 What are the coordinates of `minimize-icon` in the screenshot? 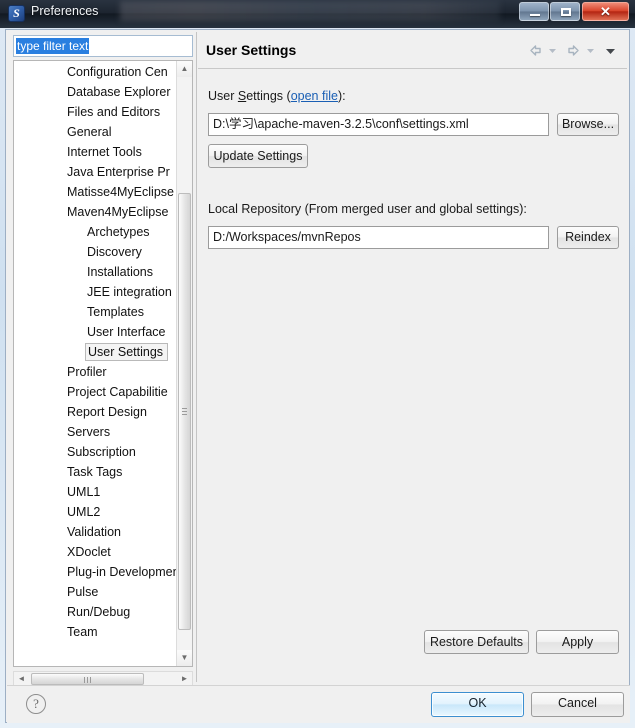 It's located at (535, 15).